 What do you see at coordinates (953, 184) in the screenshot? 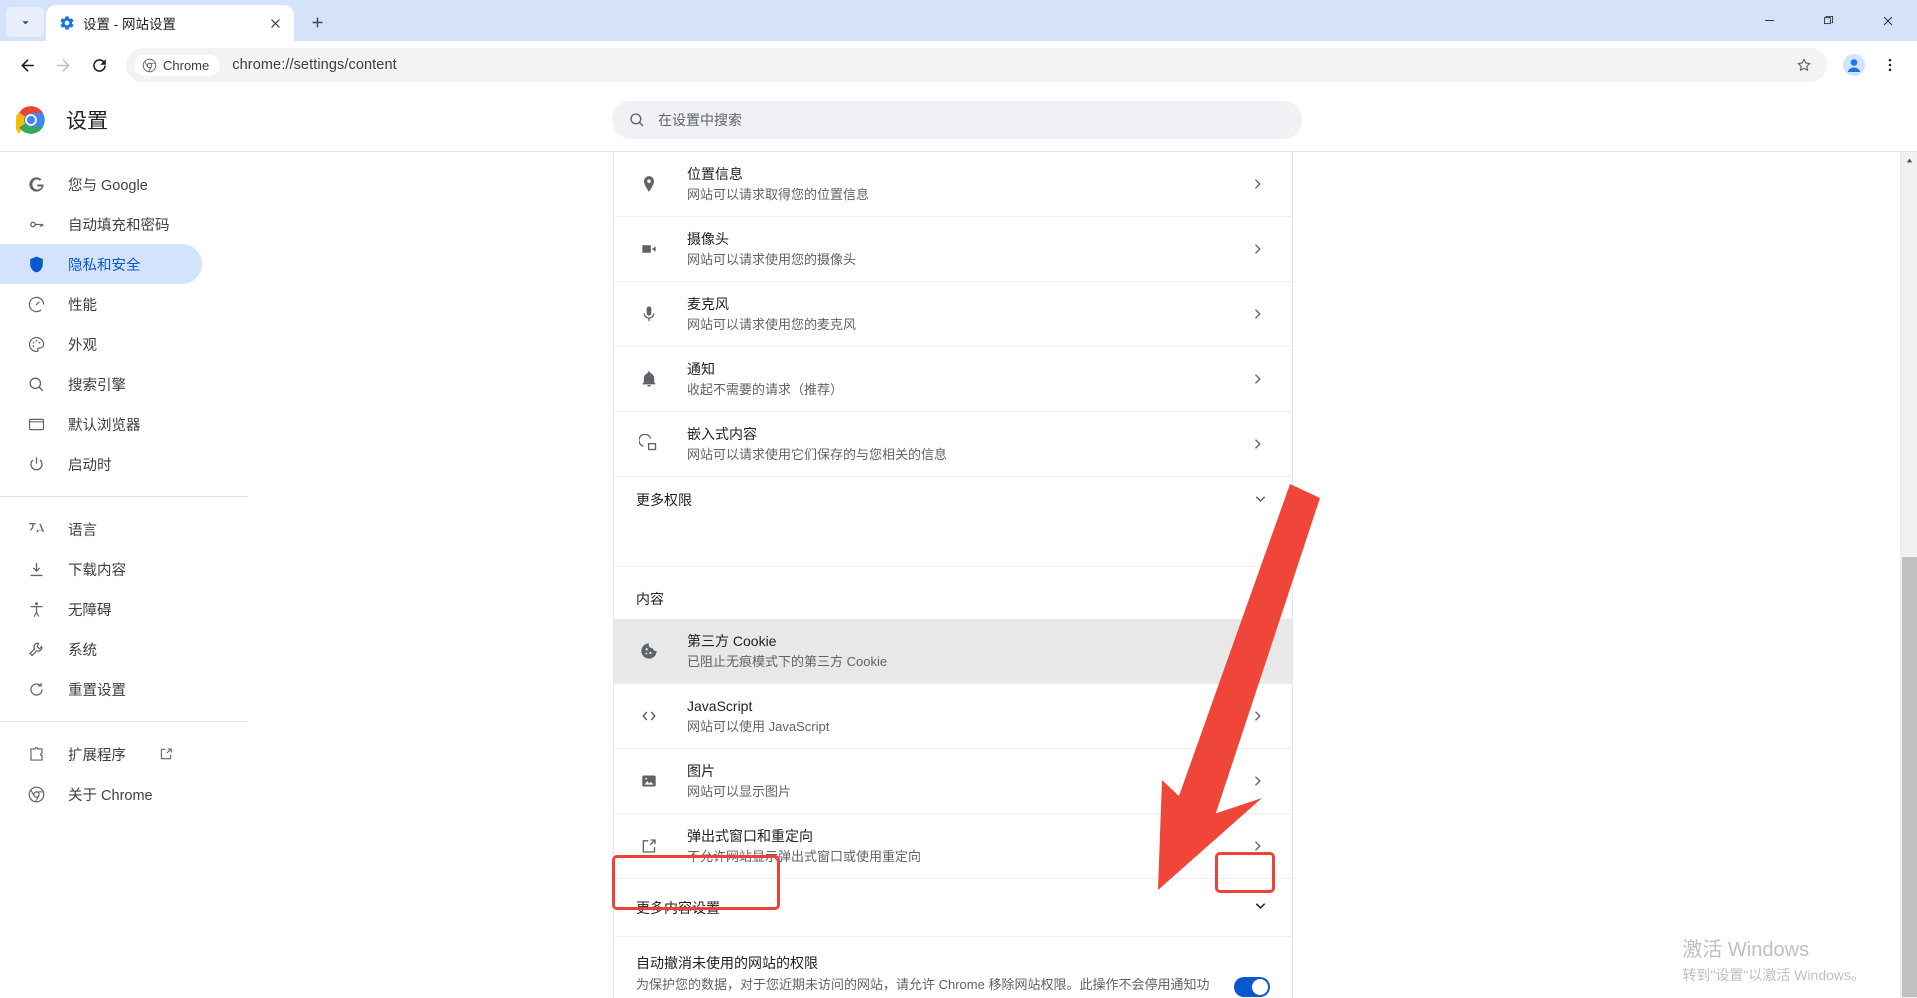
I see `setting-row-location: 位置信息 网站可以请求取得您的位置信息` at bounding box center [953, 184].